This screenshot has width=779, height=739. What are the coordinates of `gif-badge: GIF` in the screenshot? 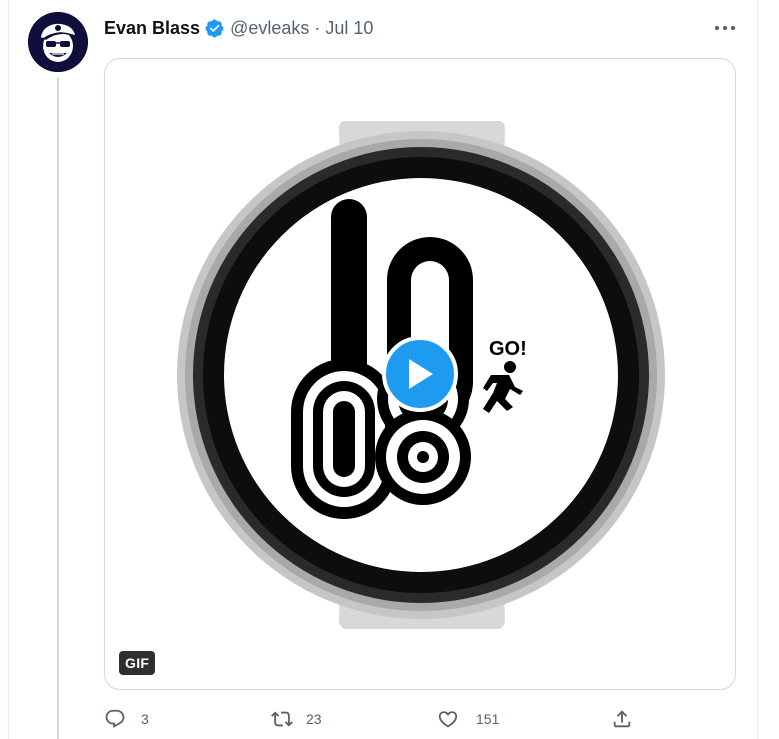 It's located at (137, 663).